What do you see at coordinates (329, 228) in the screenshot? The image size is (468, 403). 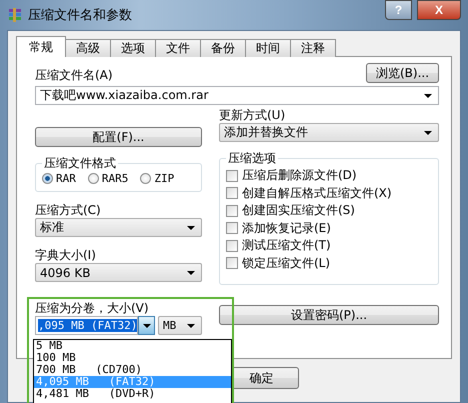 I see `option-checkbox: 添加恢复记录(E)` at bounding box center [329, 228].